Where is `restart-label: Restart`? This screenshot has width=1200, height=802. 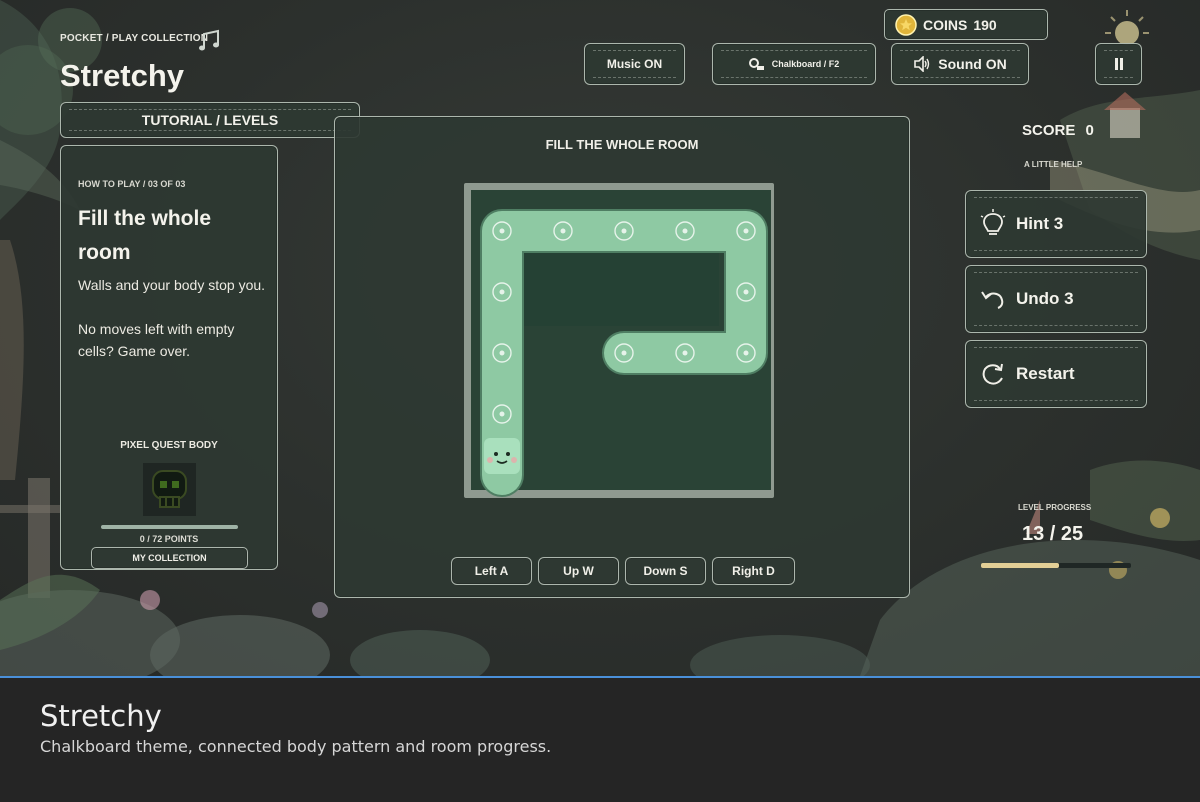
restart-label: Restart is located at coordinates (1045, 373).